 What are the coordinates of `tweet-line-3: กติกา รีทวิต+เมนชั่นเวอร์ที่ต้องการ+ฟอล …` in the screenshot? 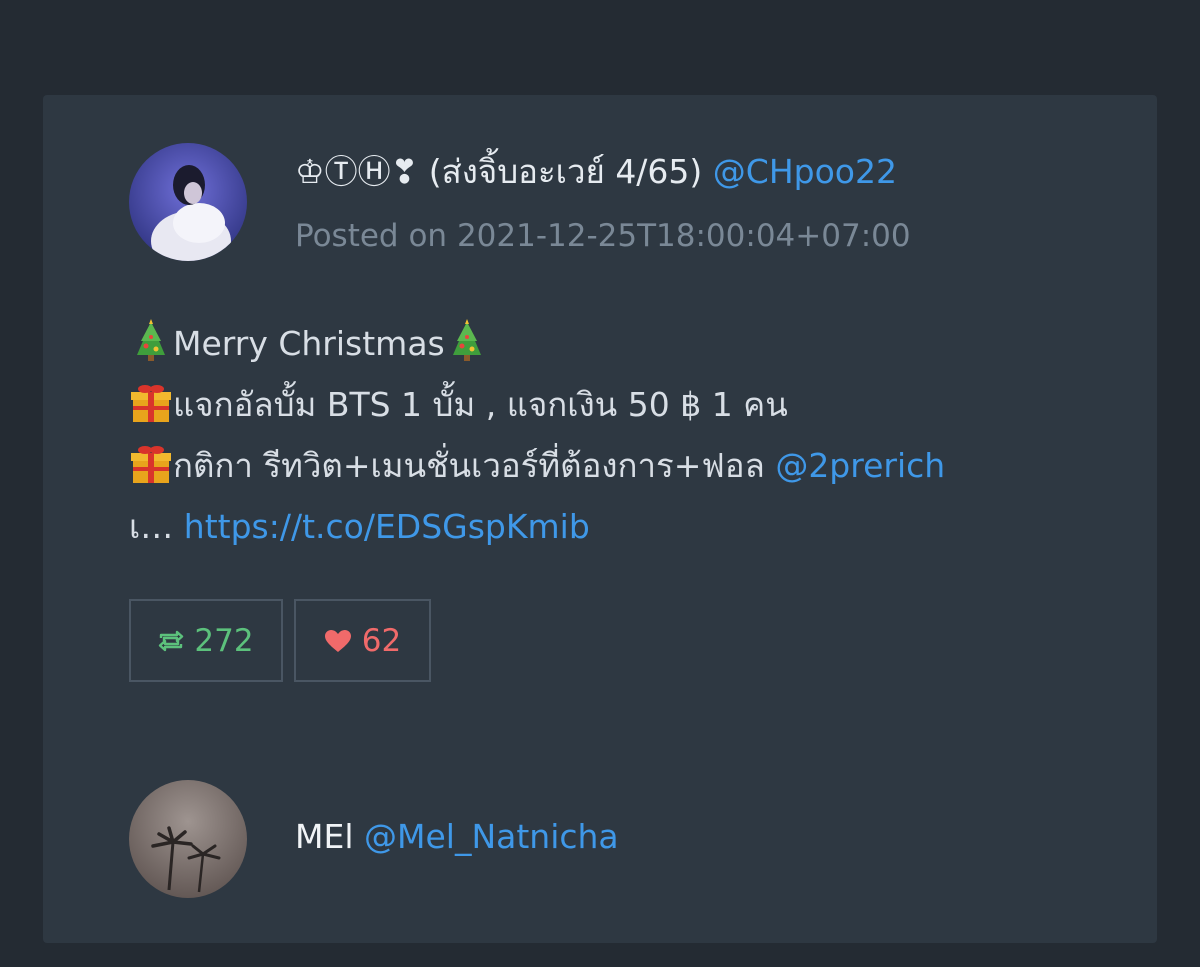 It's located at (624, 465).